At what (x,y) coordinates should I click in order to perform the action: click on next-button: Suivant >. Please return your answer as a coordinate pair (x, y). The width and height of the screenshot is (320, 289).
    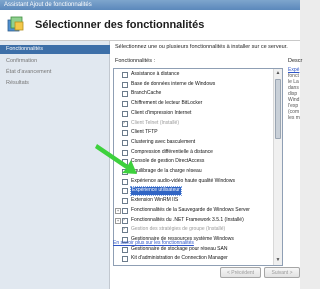
    Looking at the image, I should click on (282, 272).